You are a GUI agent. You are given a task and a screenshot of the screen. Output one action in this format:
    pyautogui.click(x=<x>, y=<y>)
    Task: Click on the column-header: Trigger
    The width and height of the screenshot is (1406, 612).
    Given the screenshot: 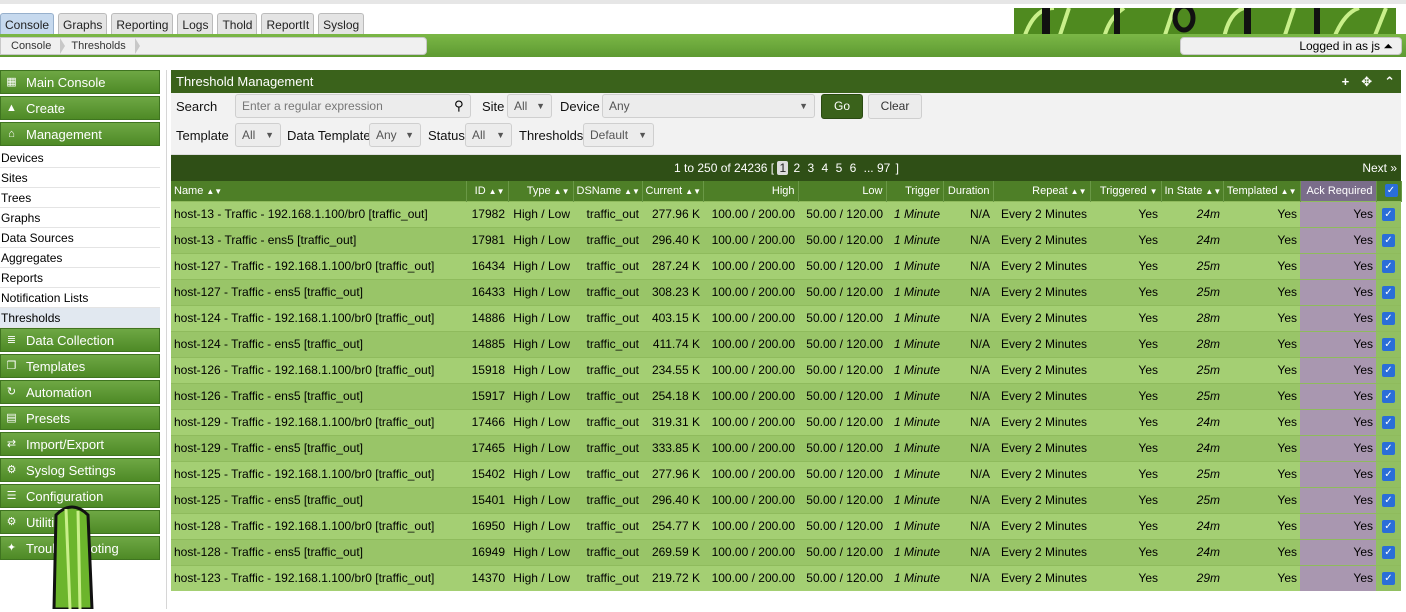 What is the action you would take?
    pyautogui.click(x=915, y=191)
    